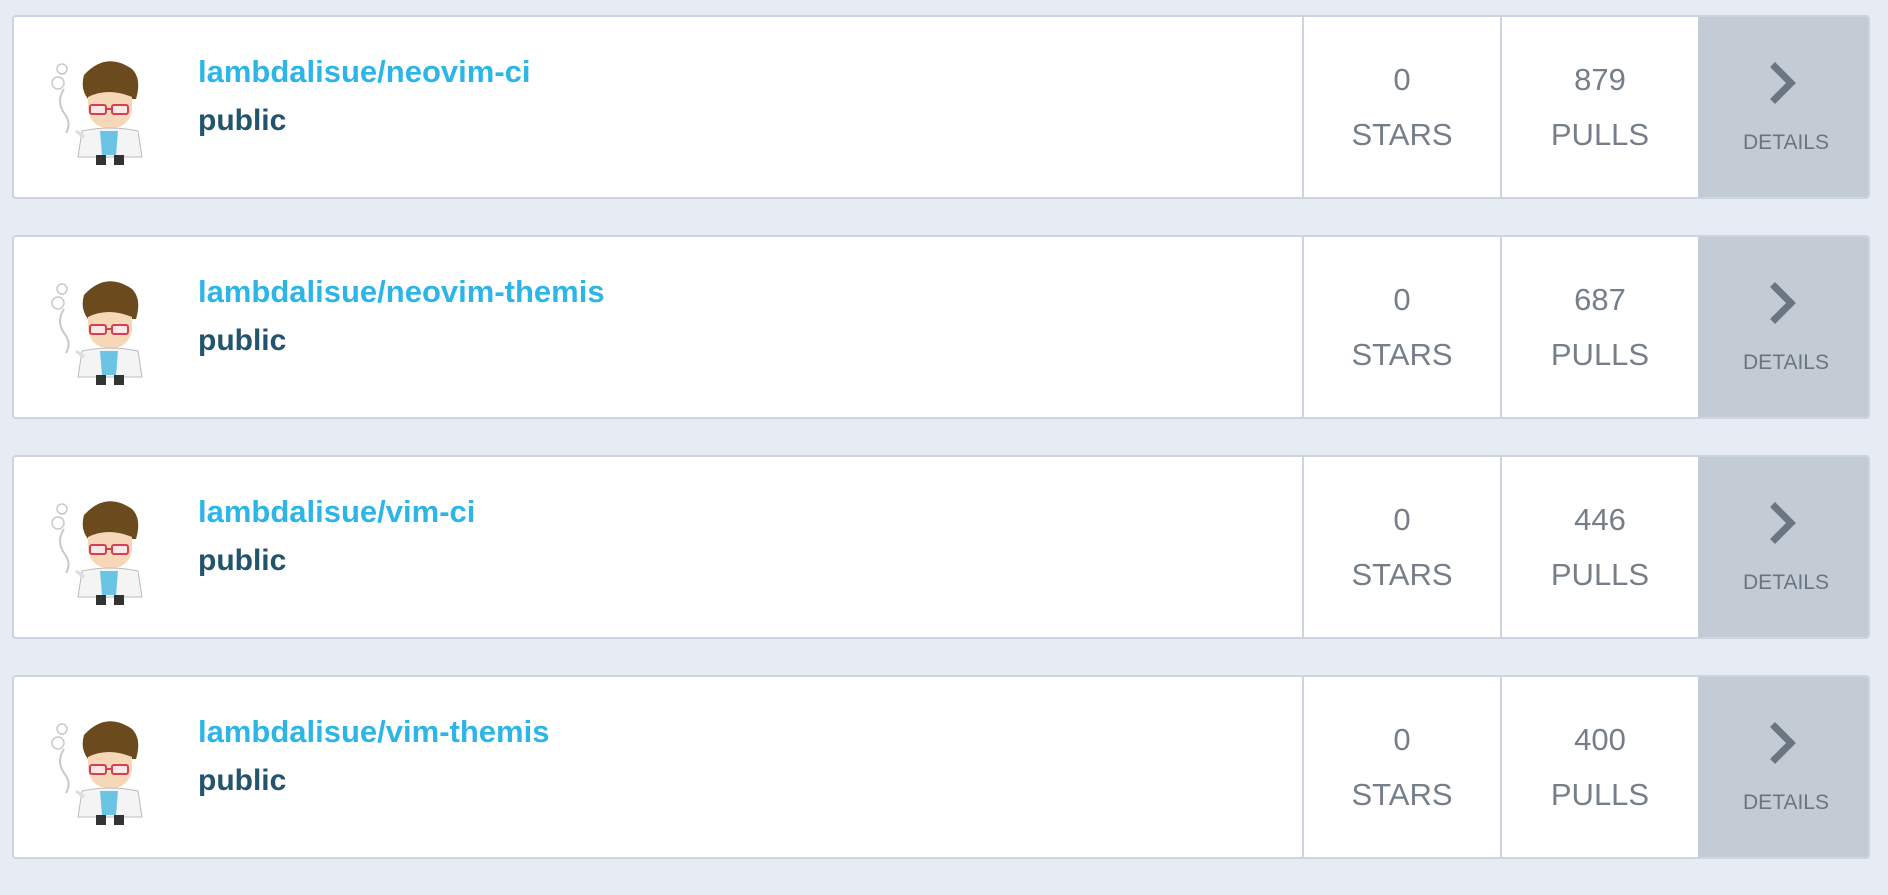 The height and width of the screenshot is (895, 1888). I want to click on repository-name-link: lambdalisue/vim-themis, so click(373, 731).